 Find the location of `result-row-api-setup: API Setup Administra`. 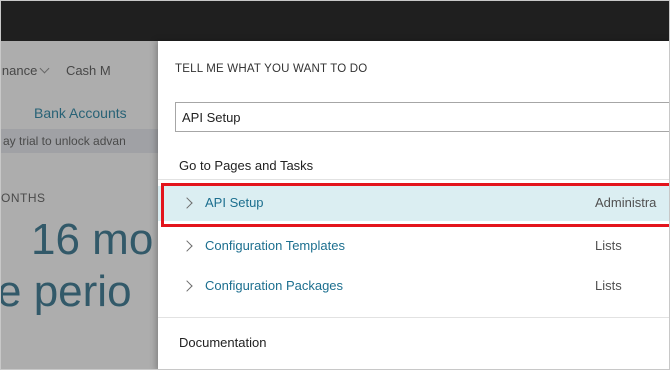

result-row-api-setup: API Setup Administra is located at coordinates (413, 203).